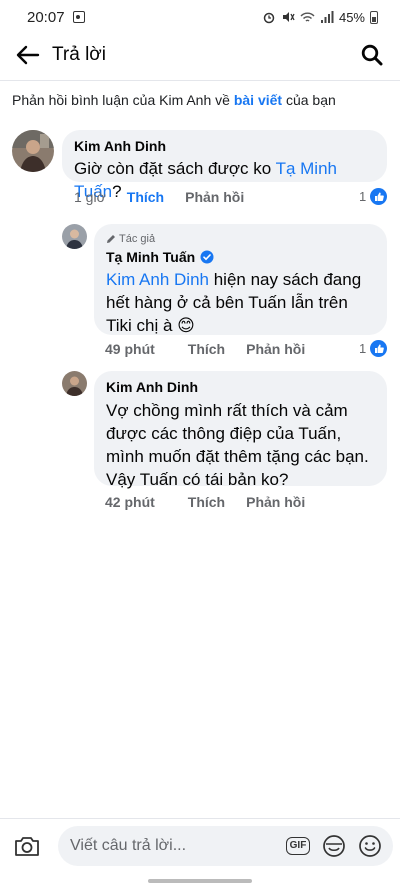  I want to click on header-divider, so click(200, 80).